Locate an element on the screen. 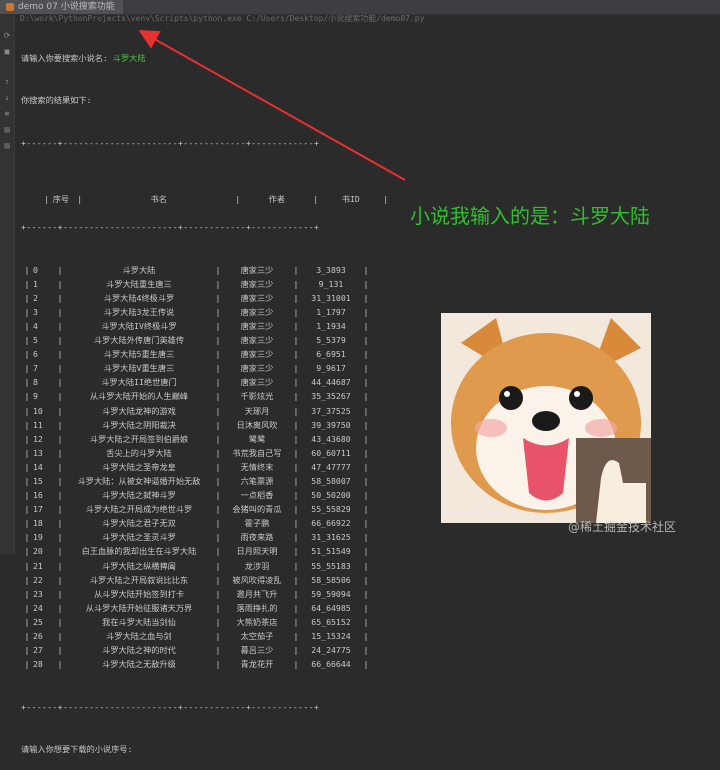 This screenshot has width=720, height=770. row-index: 15 is located at coordinates (38, 481).